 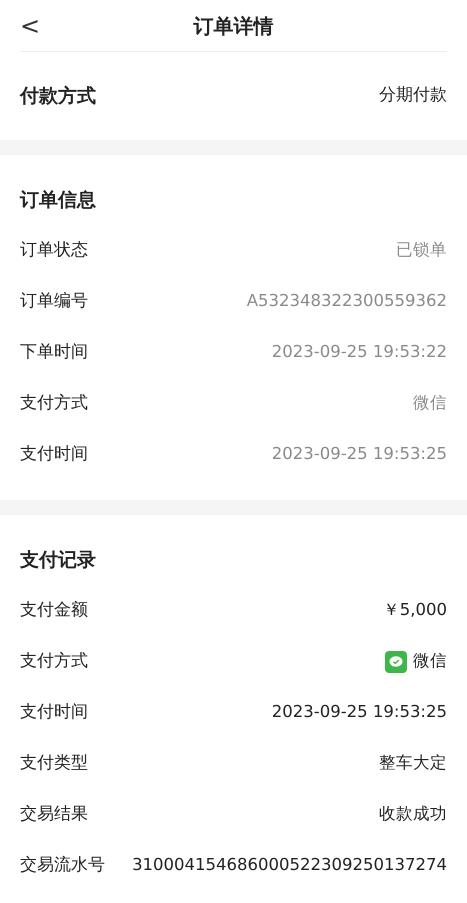 What do you see at coordinates (396, 661) in the screenshot?
I see `chat-bubble-icon` at bounding box center [396, 661].